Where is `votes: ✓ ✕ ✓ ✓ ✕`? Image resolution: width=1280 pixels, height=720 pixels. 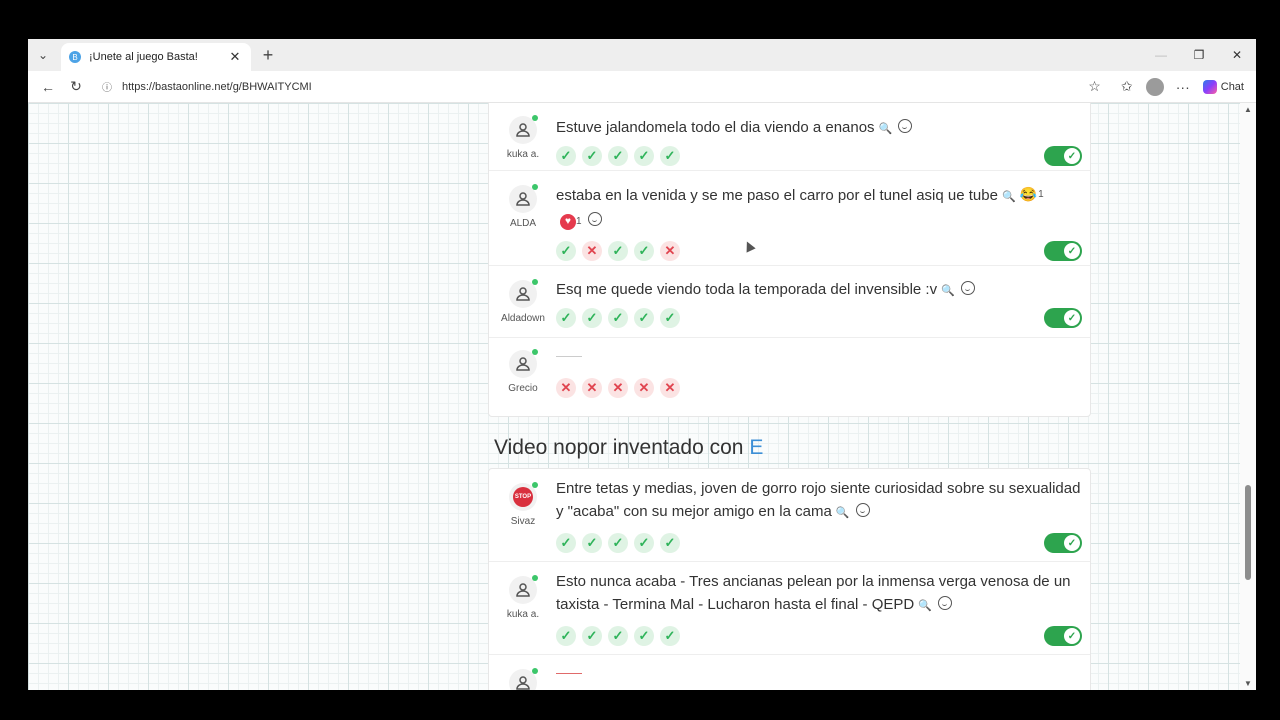
votes: ✓ ✕ ✓ ✓ ✕ is located at coordinates (618, 251).